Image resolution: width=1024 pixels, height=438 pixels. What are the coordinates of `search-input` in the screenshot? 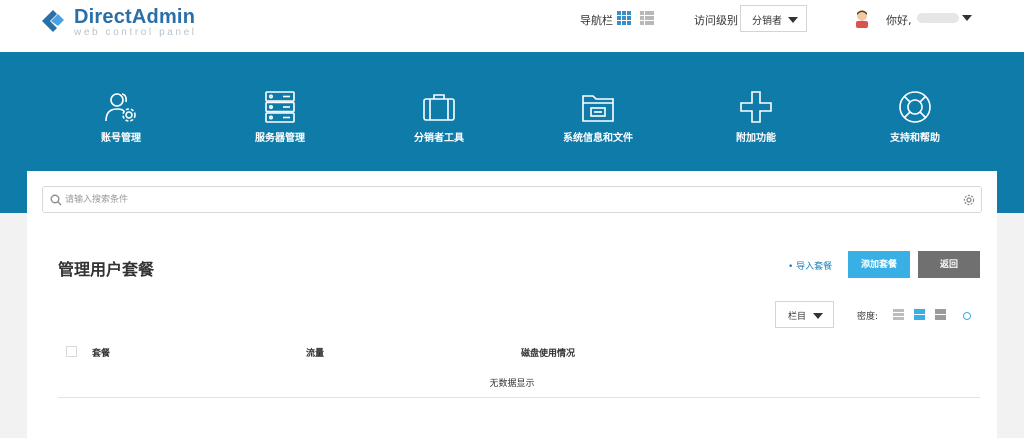 It's located at (505, 200).